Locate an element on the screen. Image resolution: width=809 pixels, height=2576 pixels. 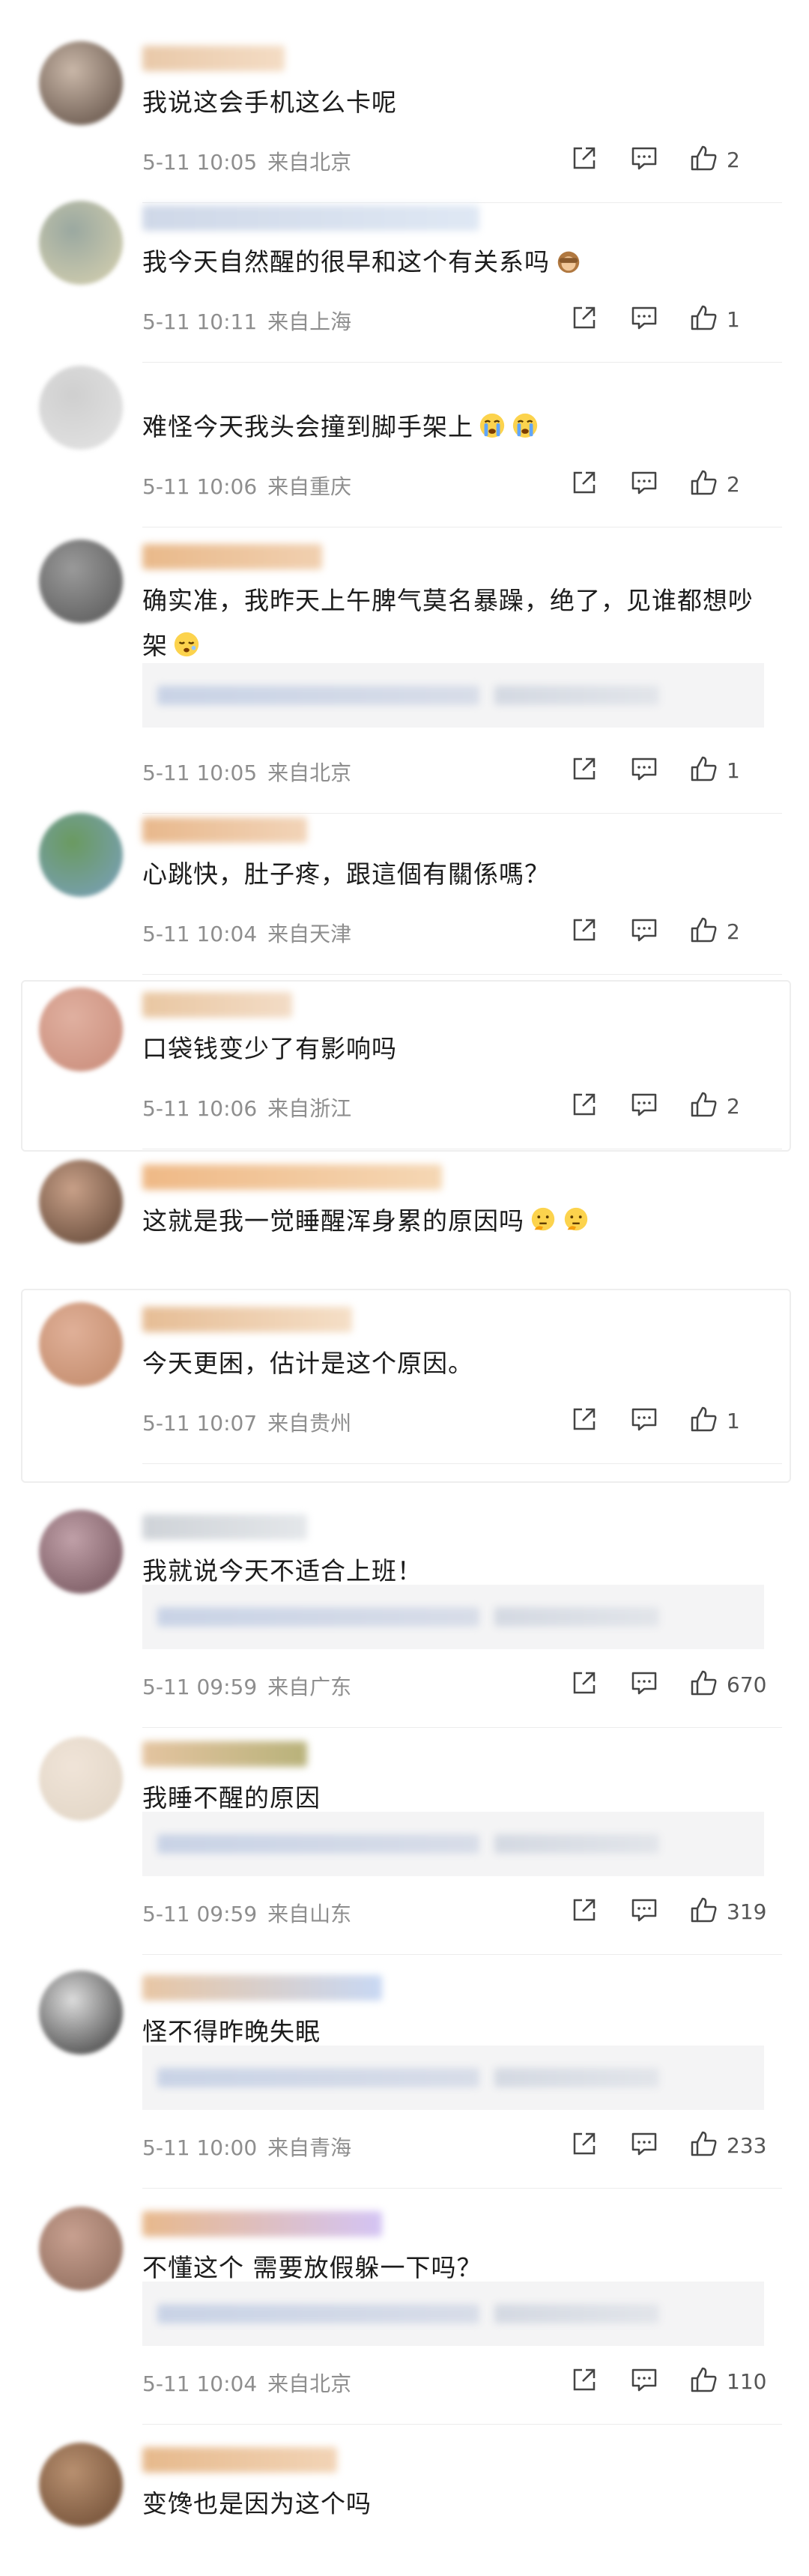
comment-meta: 5-11 10:11 来自上海 is located at coordinates (246, 321).